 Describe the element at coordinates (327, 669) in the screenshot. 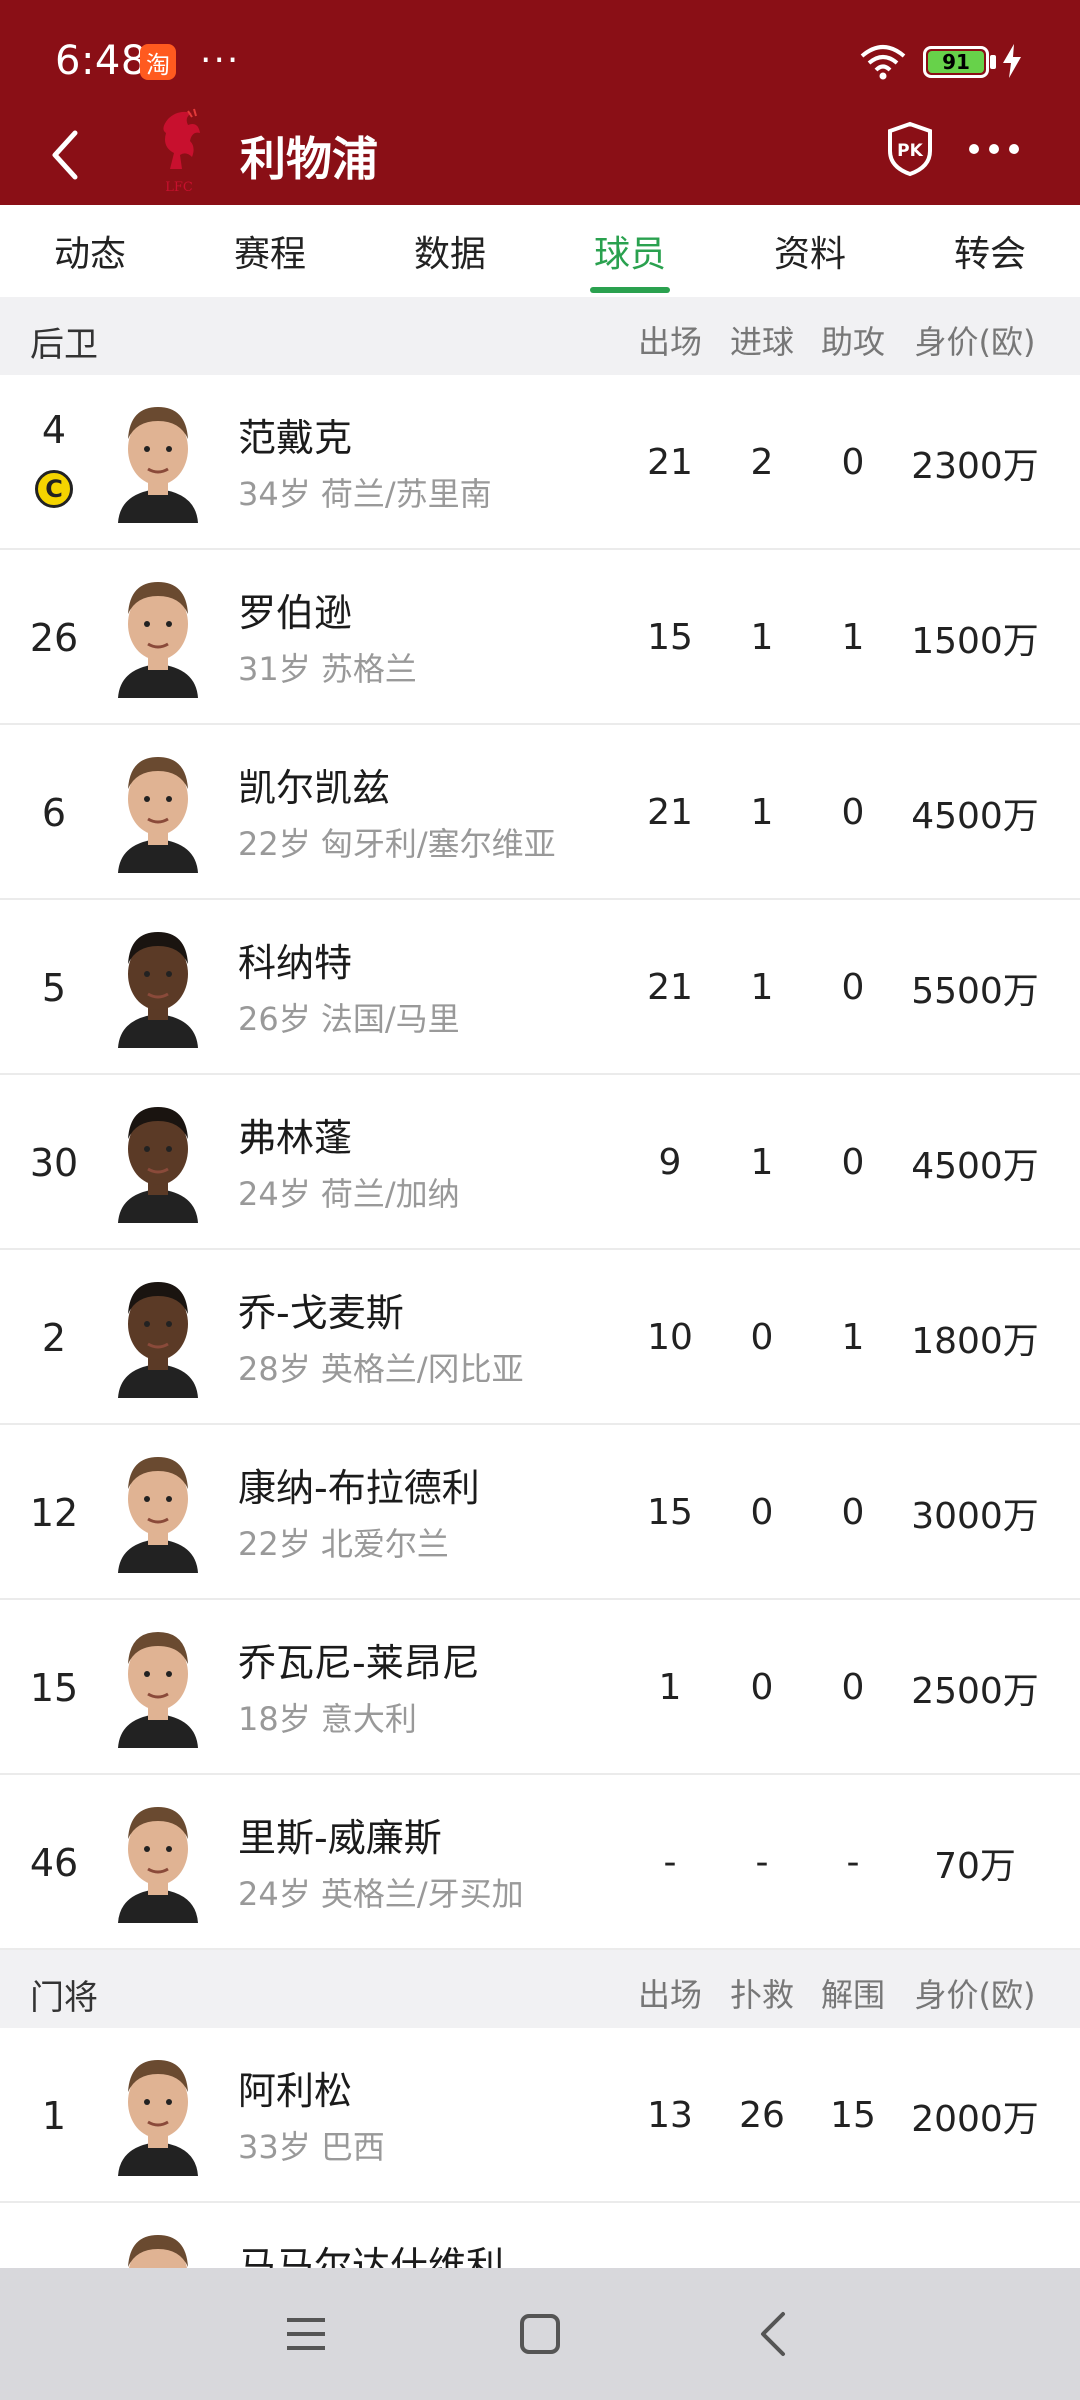

I see `player-age-nationality: 31岁 苏格兰` at that location.